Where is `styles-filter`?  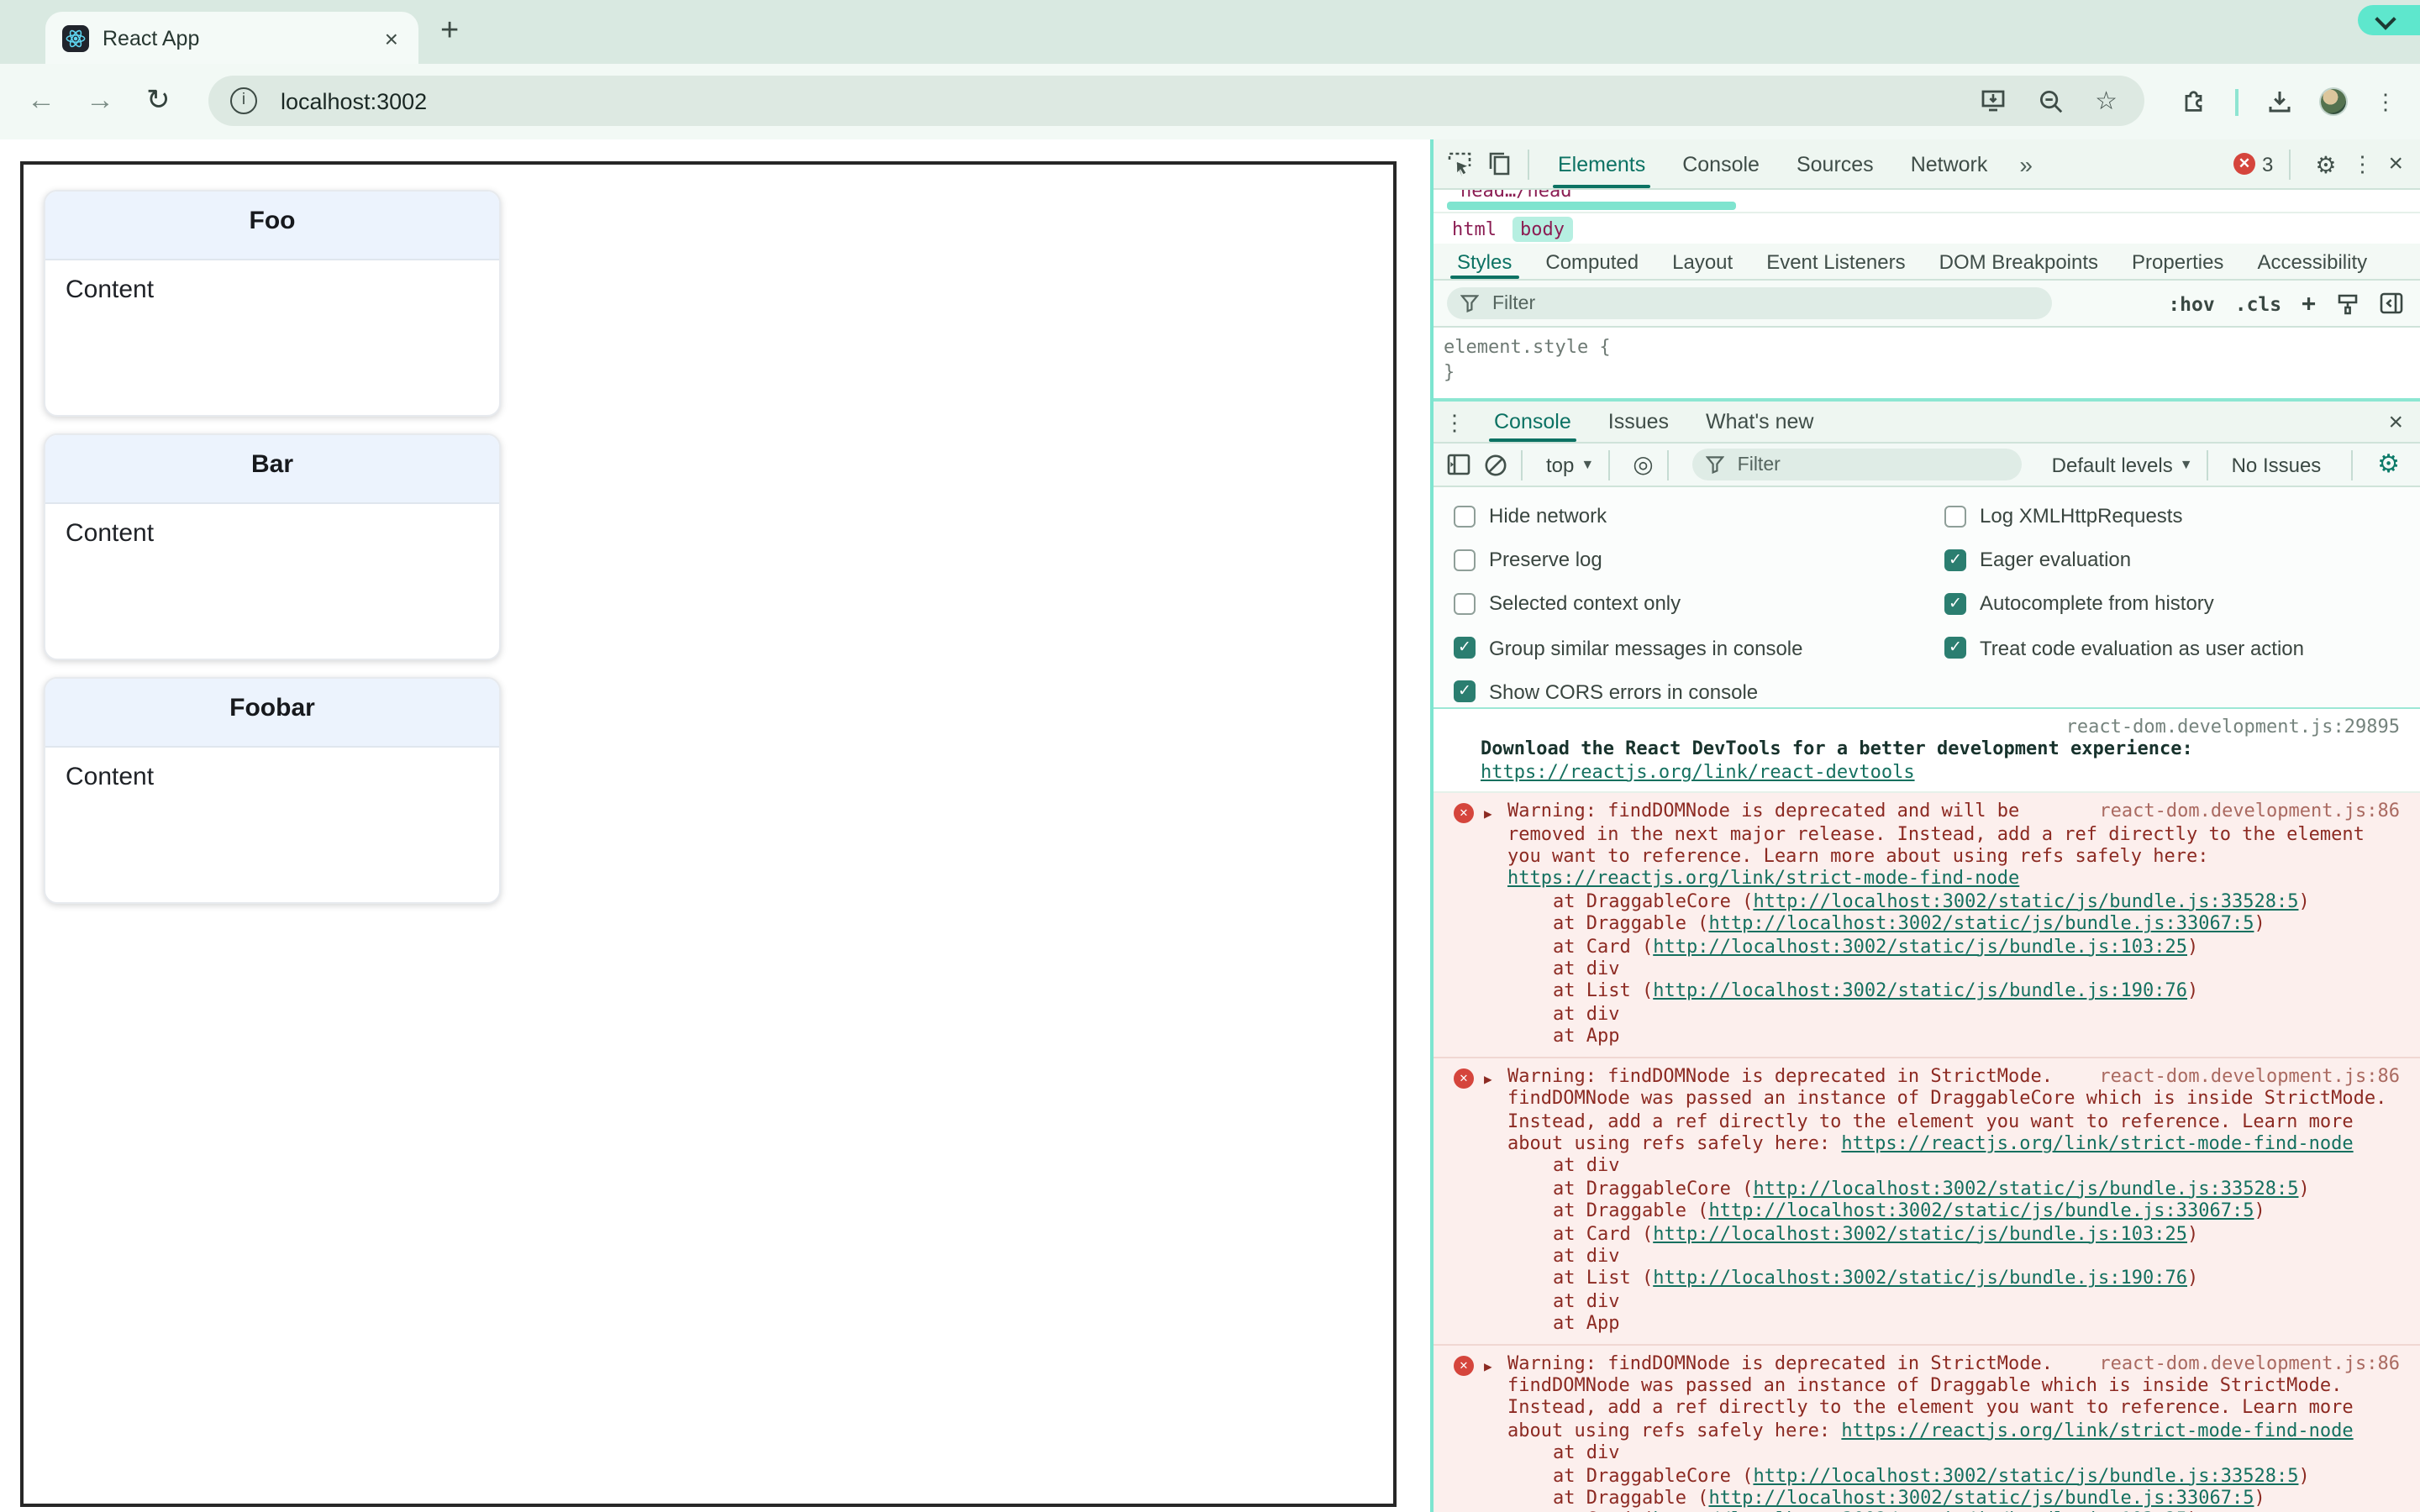 styles-filter is located at coordinates (1749, 303).